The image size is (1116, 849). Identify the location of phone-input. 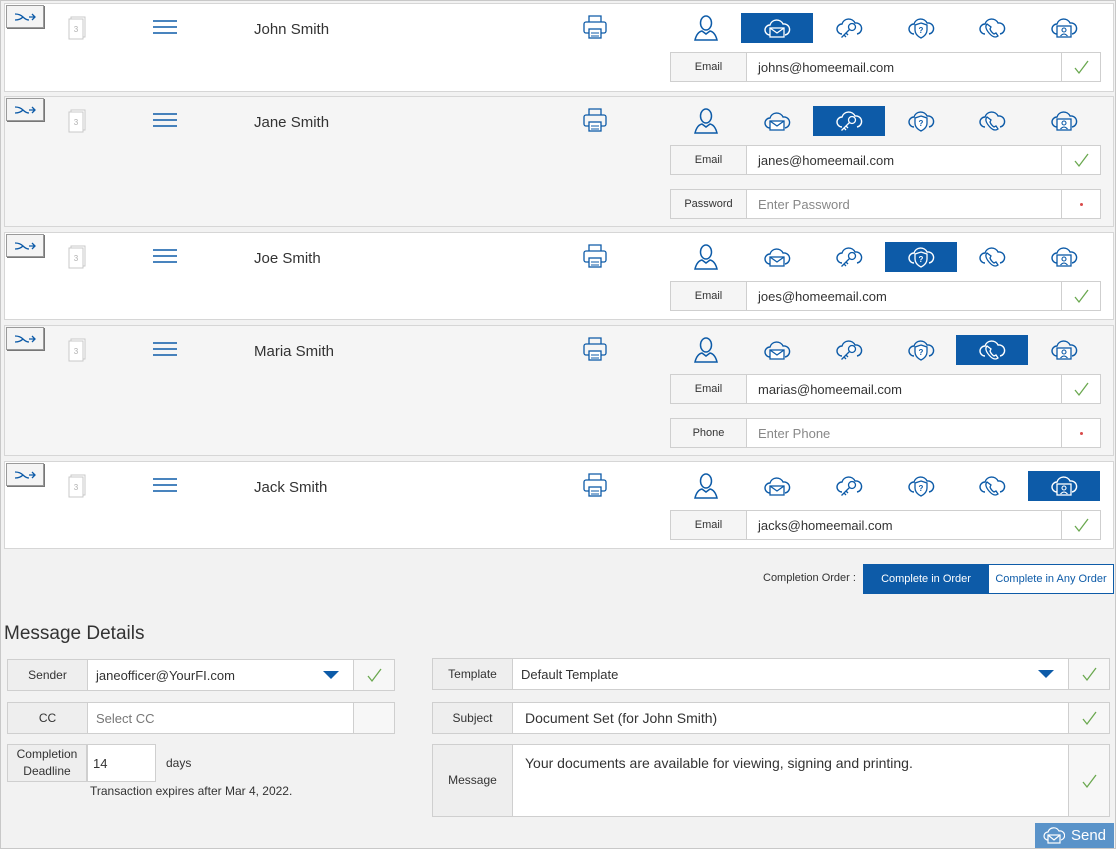
(904, 433).